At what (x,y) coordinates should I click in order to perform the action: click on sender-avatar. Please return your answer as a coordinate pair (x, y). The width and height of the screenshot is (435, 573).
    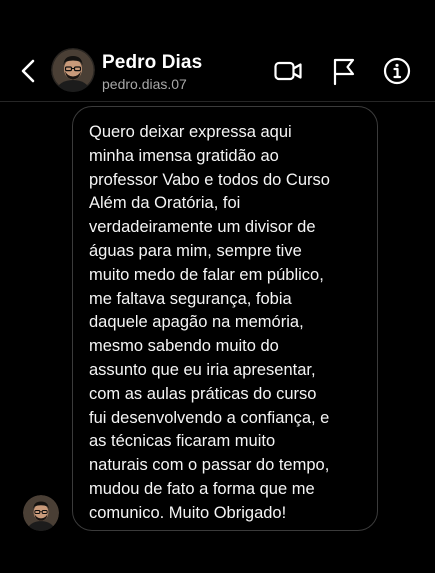
    Looking at the image, I should click on (41, 513).